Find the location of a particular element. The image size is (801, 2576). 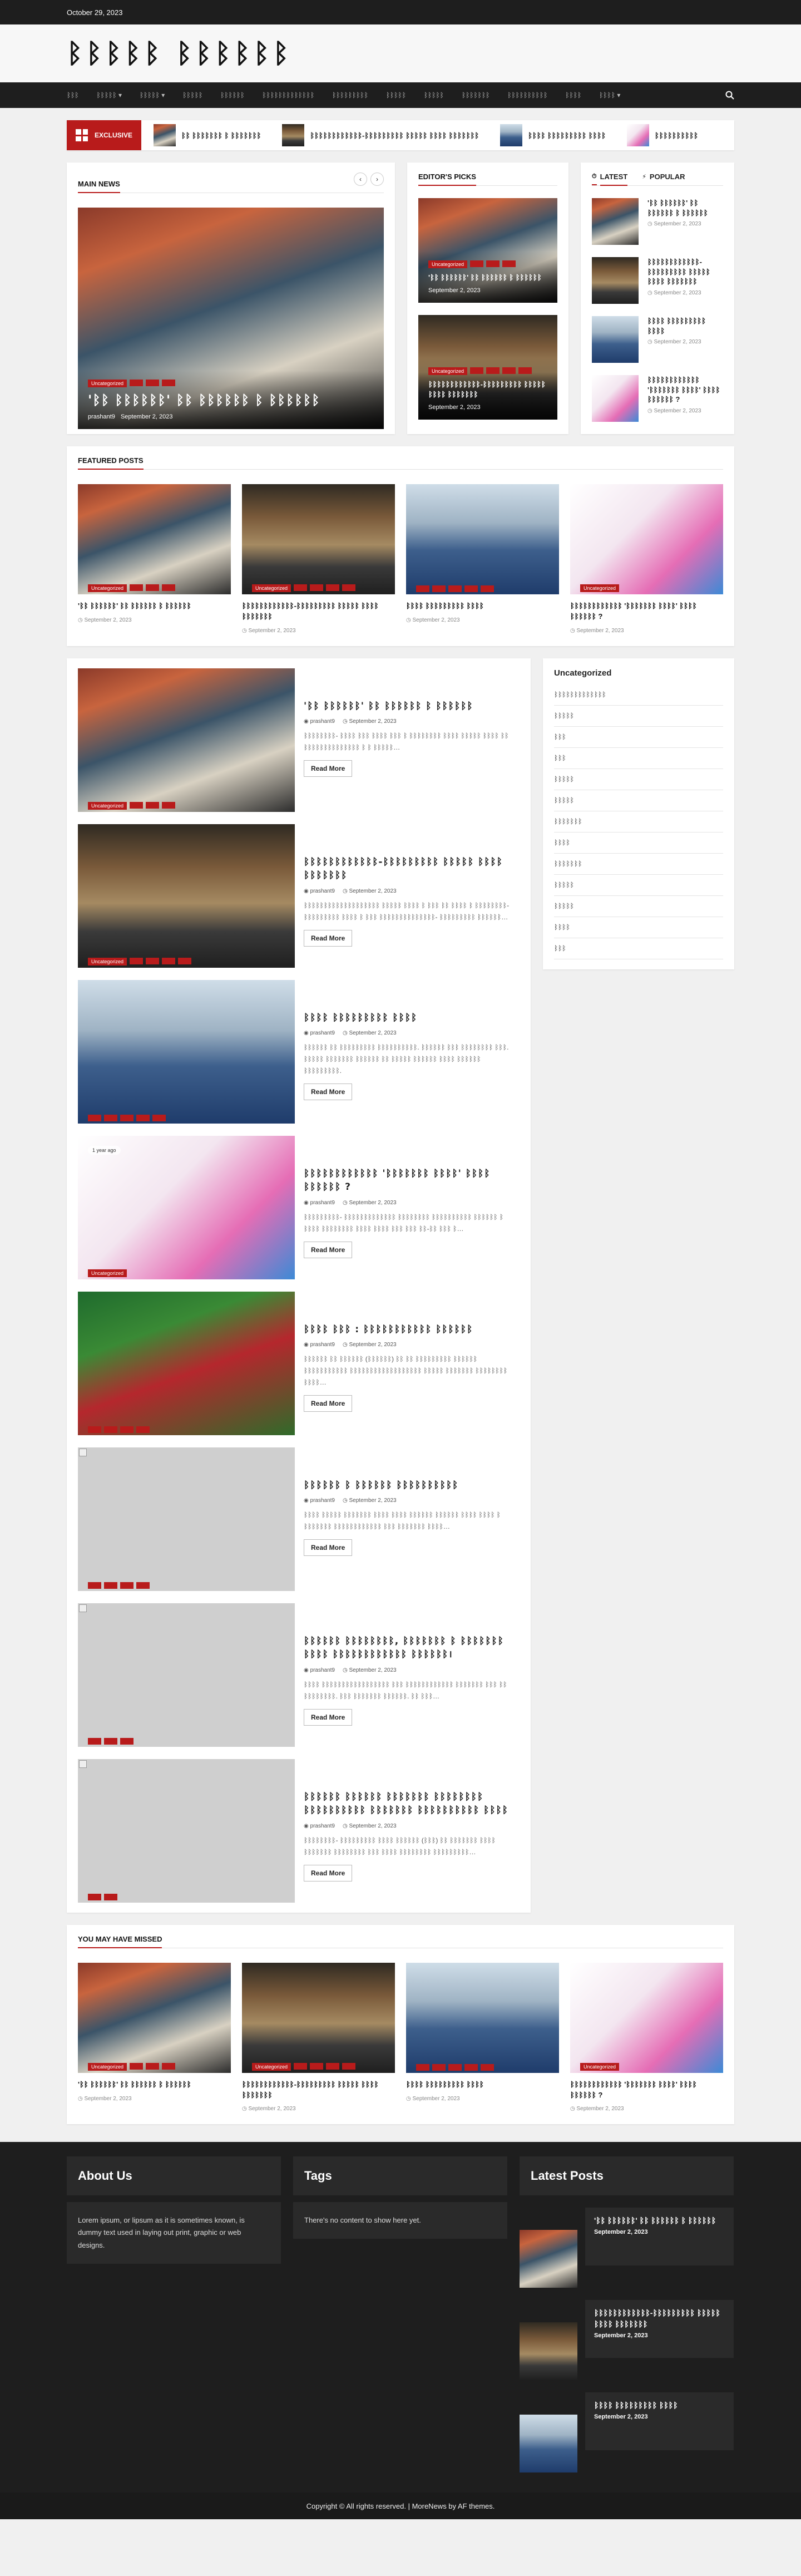

ticker-item: ᛒᛒᛒᛒ ᛒᛒᛒᛒᛒᛒᛒᛒᛒ ᛒᛒᛒᛒ is located at coordinates (553, 135).